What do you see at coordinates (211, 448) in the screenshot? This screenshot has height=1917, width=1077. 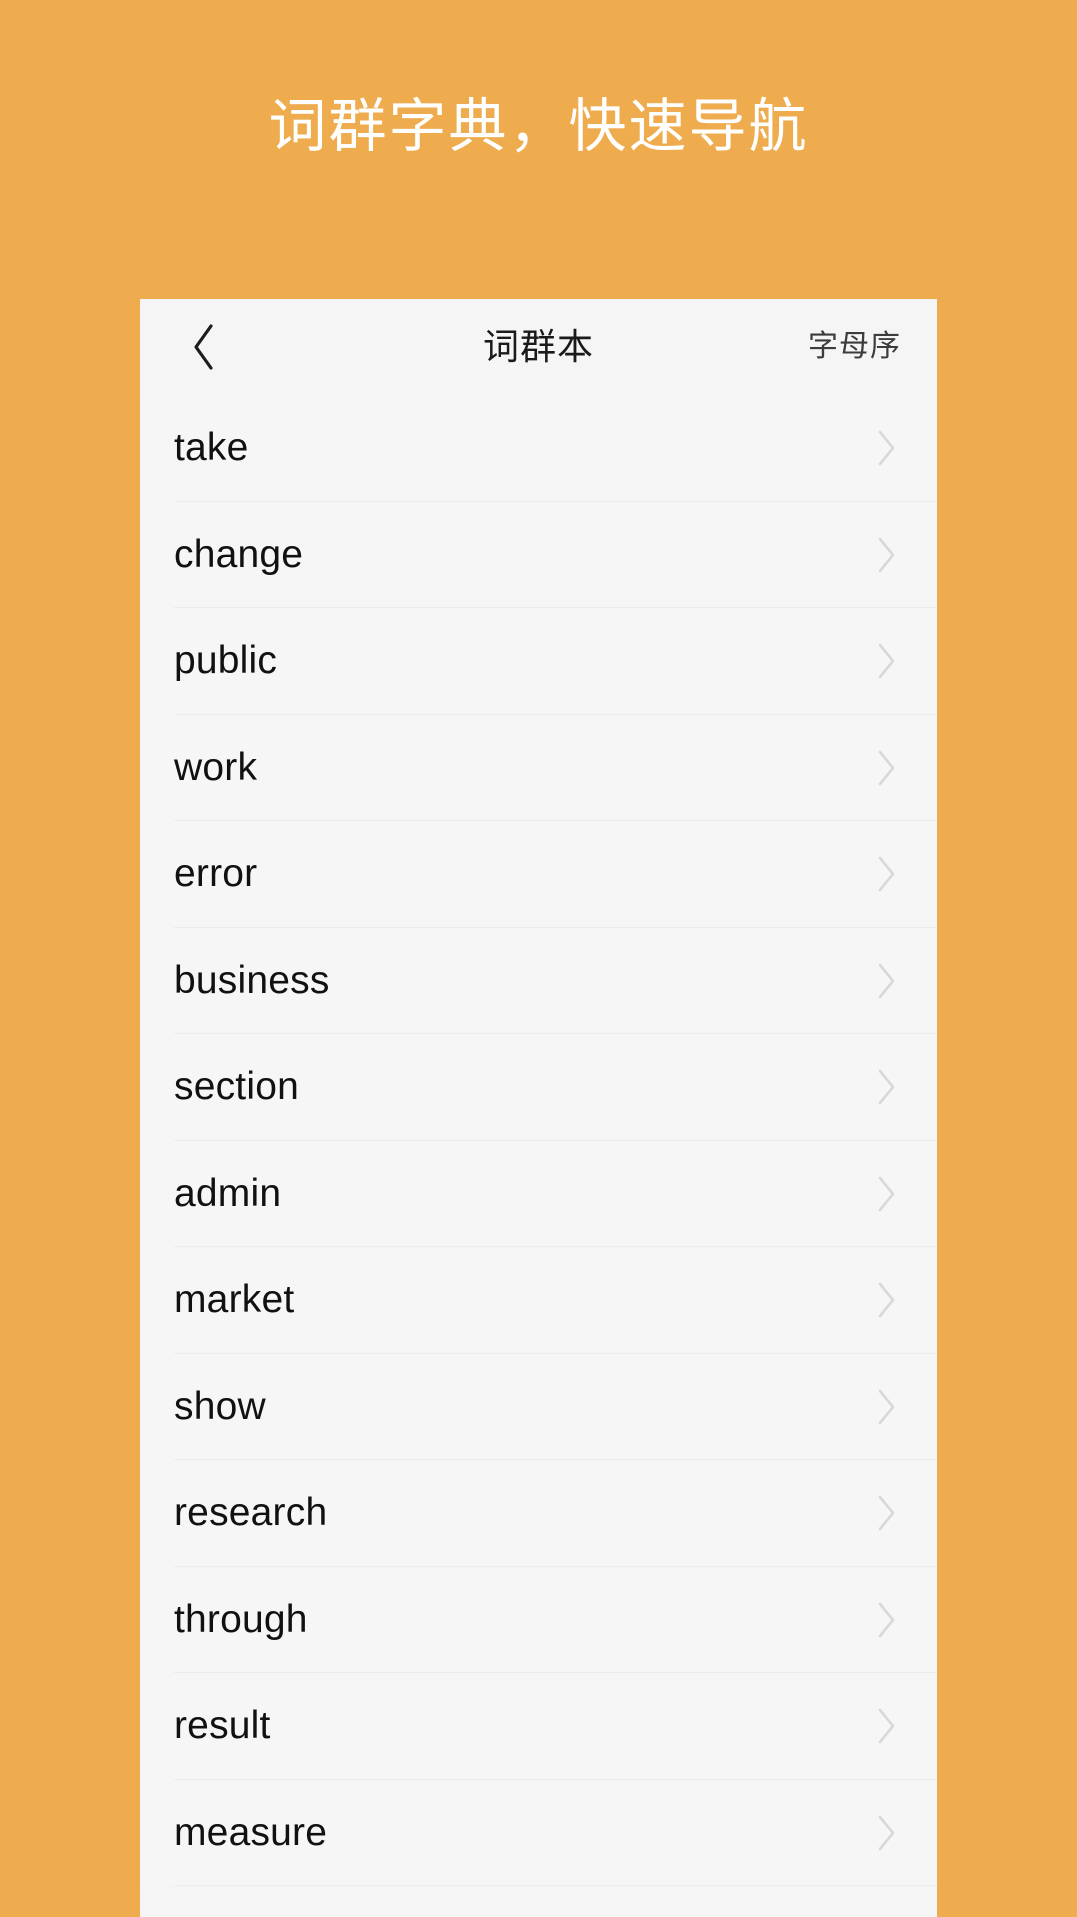 I see `word-label: take` at bounding box center [211, 448].